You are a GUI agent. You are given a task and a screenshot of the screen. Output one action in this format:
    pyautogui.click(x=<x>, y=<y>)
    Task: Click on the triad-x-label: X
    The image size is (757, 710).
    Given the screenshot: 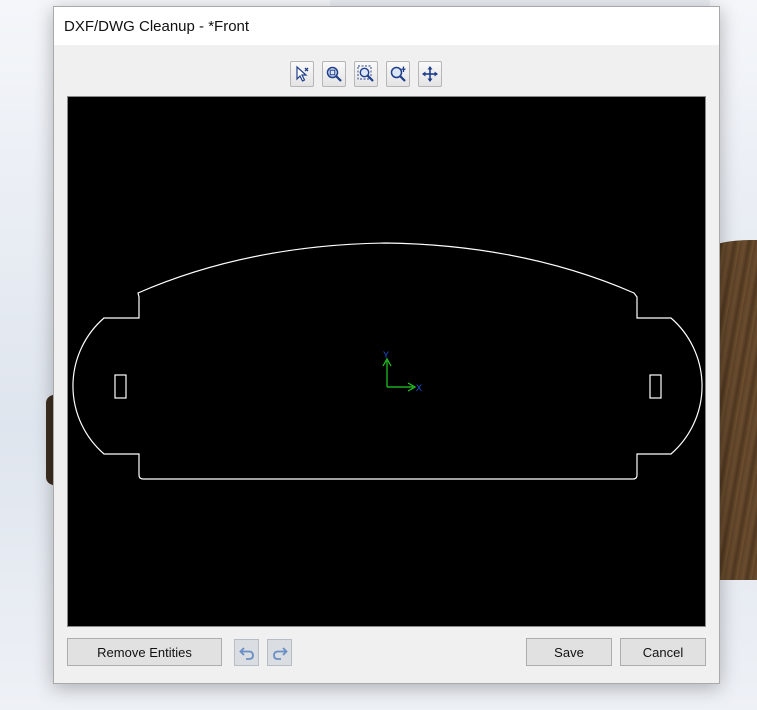 What is the action you would take?
    pyautogui.click(x=419, y=388)
    